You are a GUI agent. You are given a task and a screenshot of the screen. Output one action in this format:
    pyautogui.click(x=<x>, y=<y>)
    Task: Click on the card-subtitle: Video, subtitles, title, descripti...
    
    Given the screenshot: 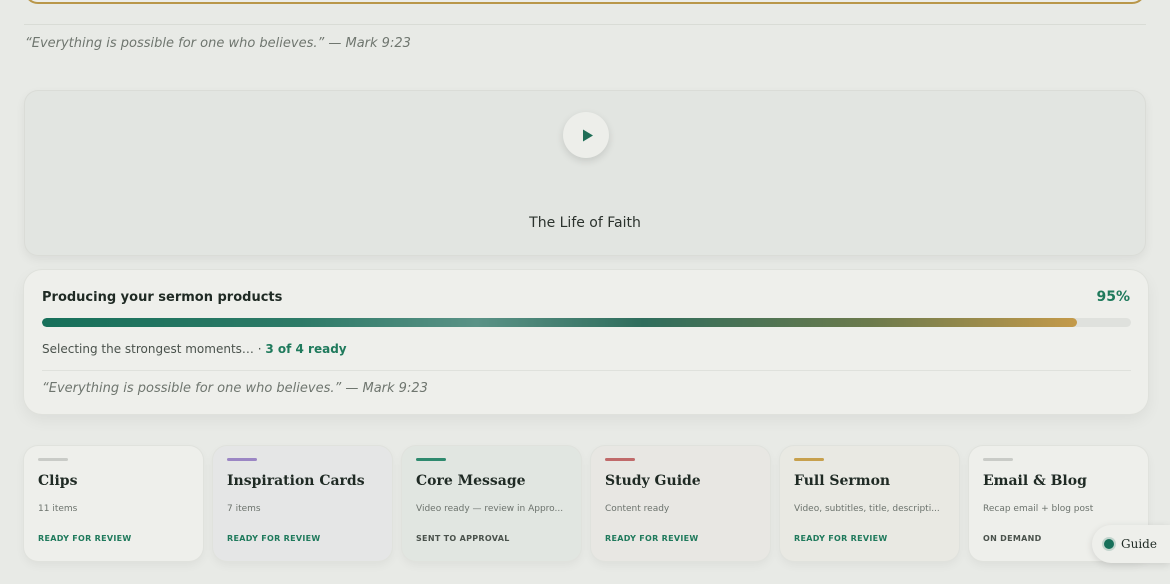 What is the action you would take?
    pyautogui.click(x=867, y=509)
    